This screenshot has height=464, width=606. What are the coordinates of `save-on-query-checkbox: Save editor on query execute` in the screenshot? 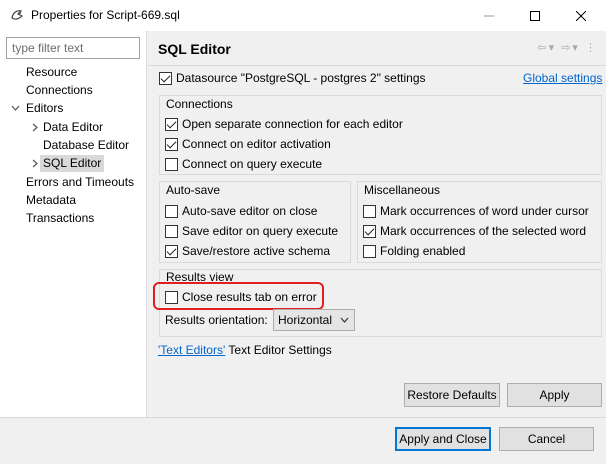 It's located at (251, 231).